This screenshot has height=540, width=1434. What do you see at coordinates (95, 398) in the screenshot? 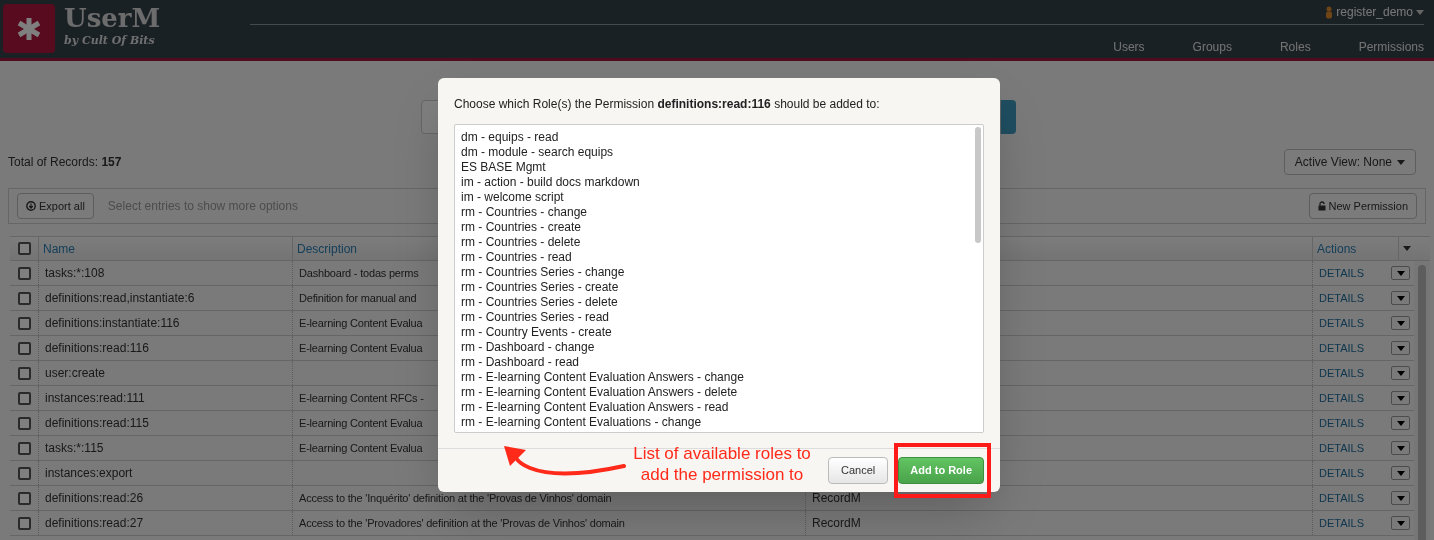
I see `table-cell-text: instances:read:111` at bounding box center [95, 398].